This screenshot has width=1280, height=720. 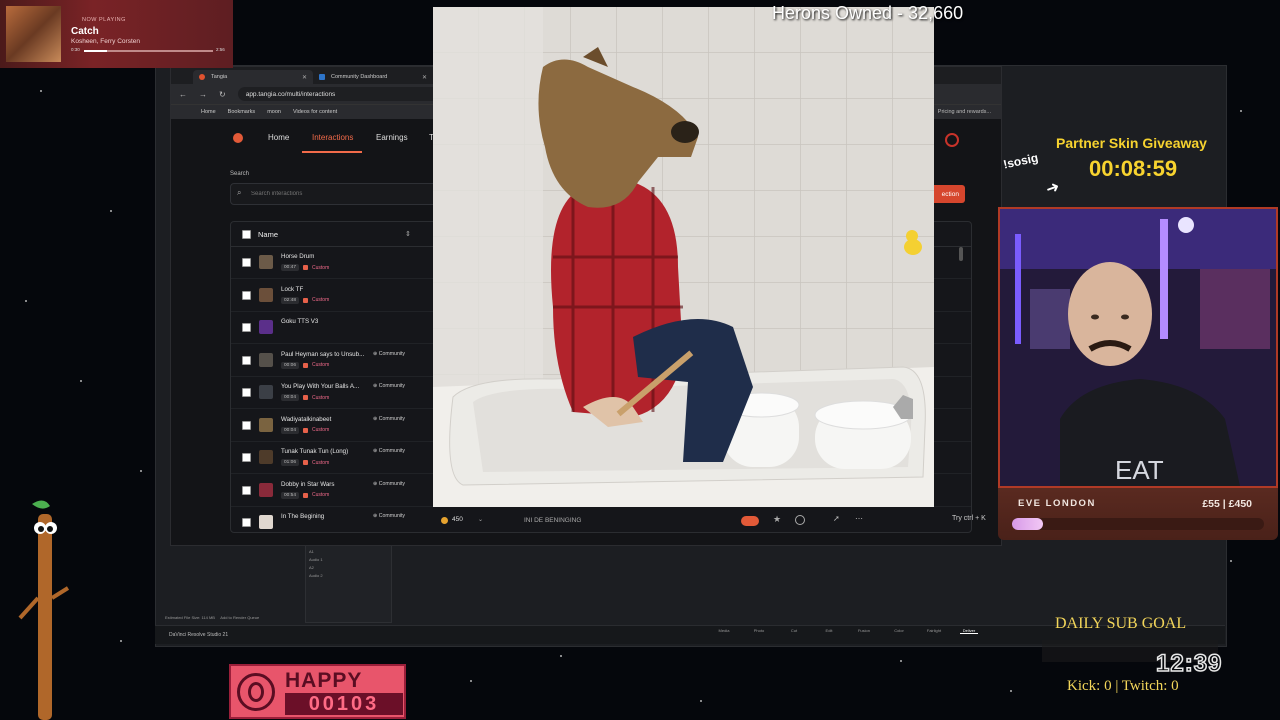 I want to click on nav-active-indicator, so click(x=332, y=152).